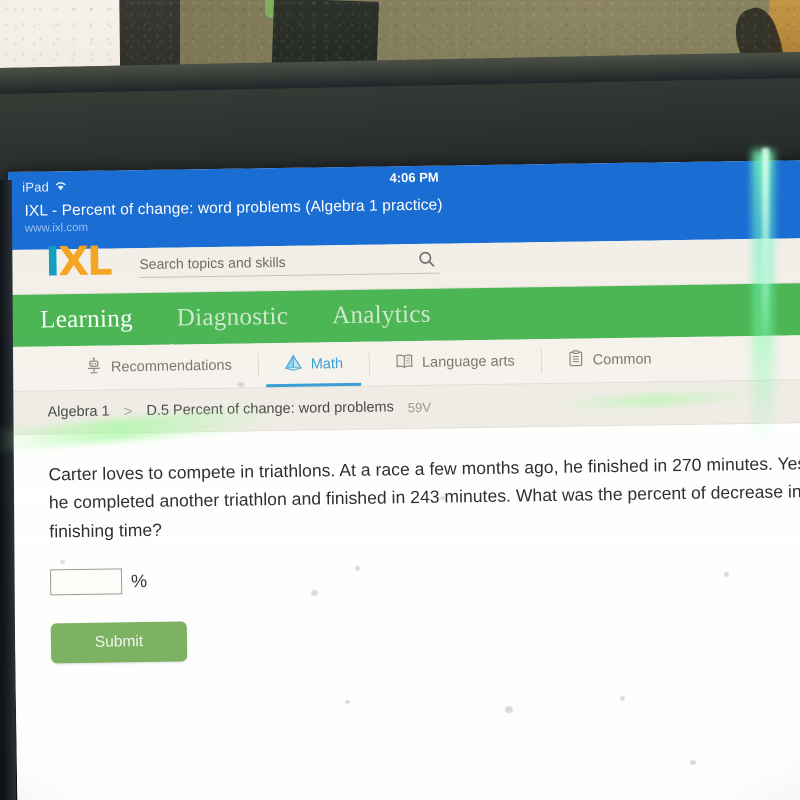 This screenshot has height=800, width=800. I want to click on ixl-logo: IXL, so click(78, 261).